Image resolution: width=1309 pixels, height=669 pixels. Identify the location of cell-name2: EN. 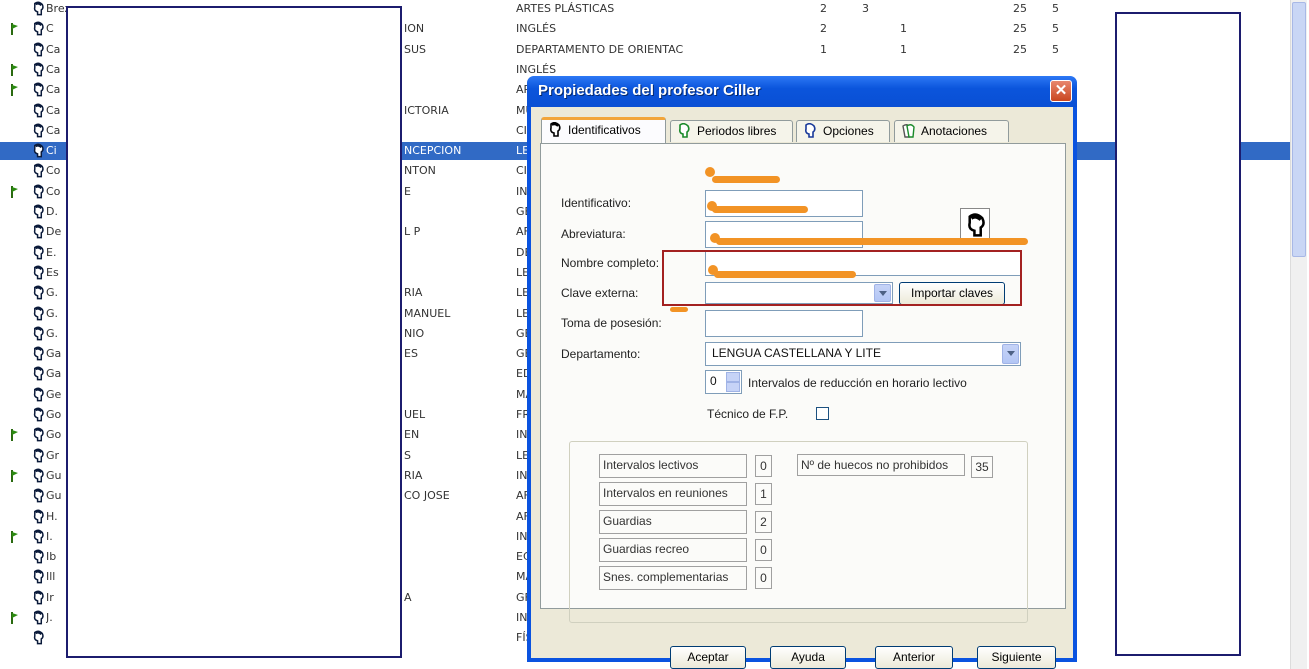
(412, 435).